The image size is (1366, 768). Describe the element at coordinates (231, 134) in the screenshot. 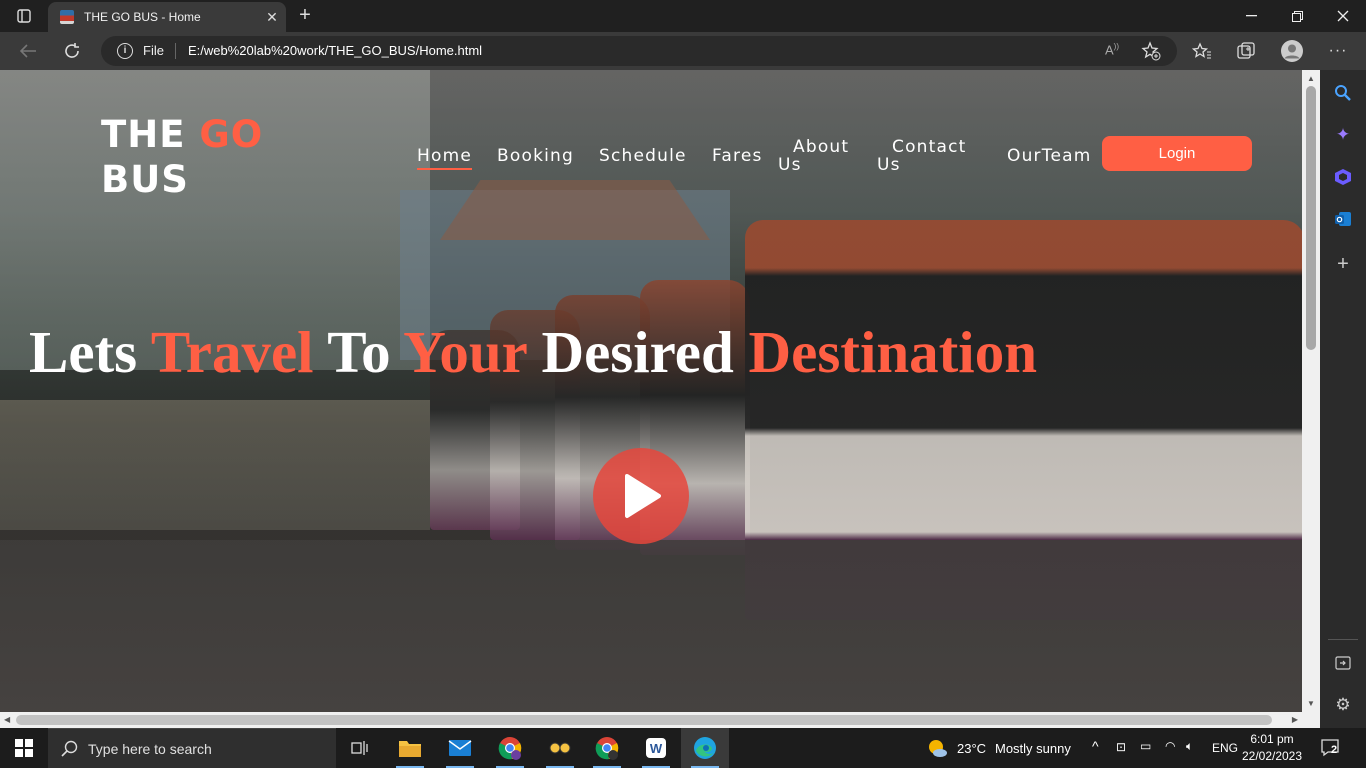

I see `logo-text-go: GO` at that location.